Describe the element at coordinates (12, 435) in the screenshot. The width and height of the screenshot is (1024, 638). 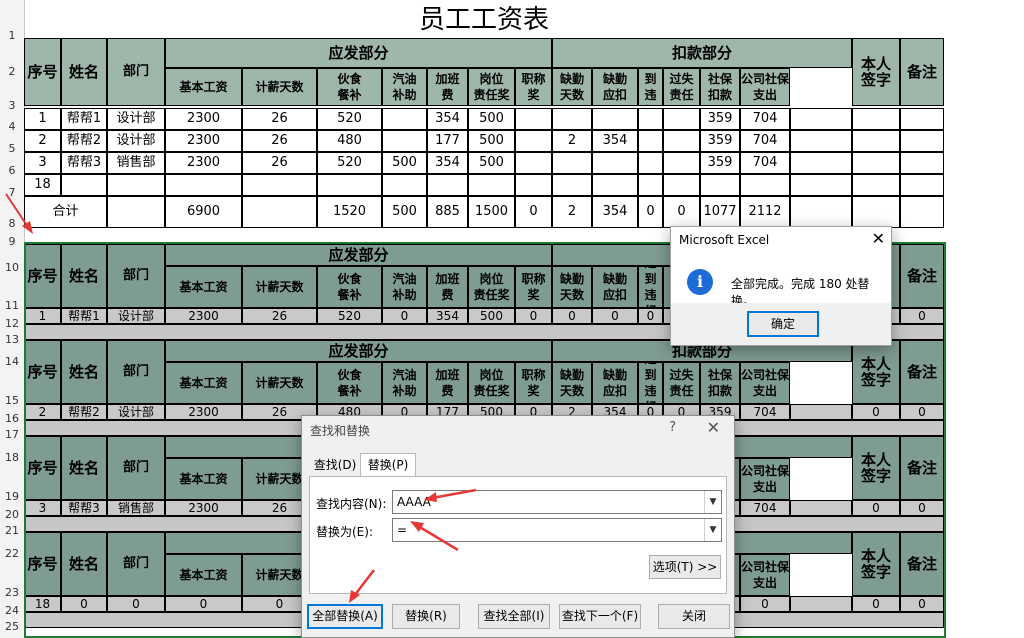
I see `row-number: 17` at that location.